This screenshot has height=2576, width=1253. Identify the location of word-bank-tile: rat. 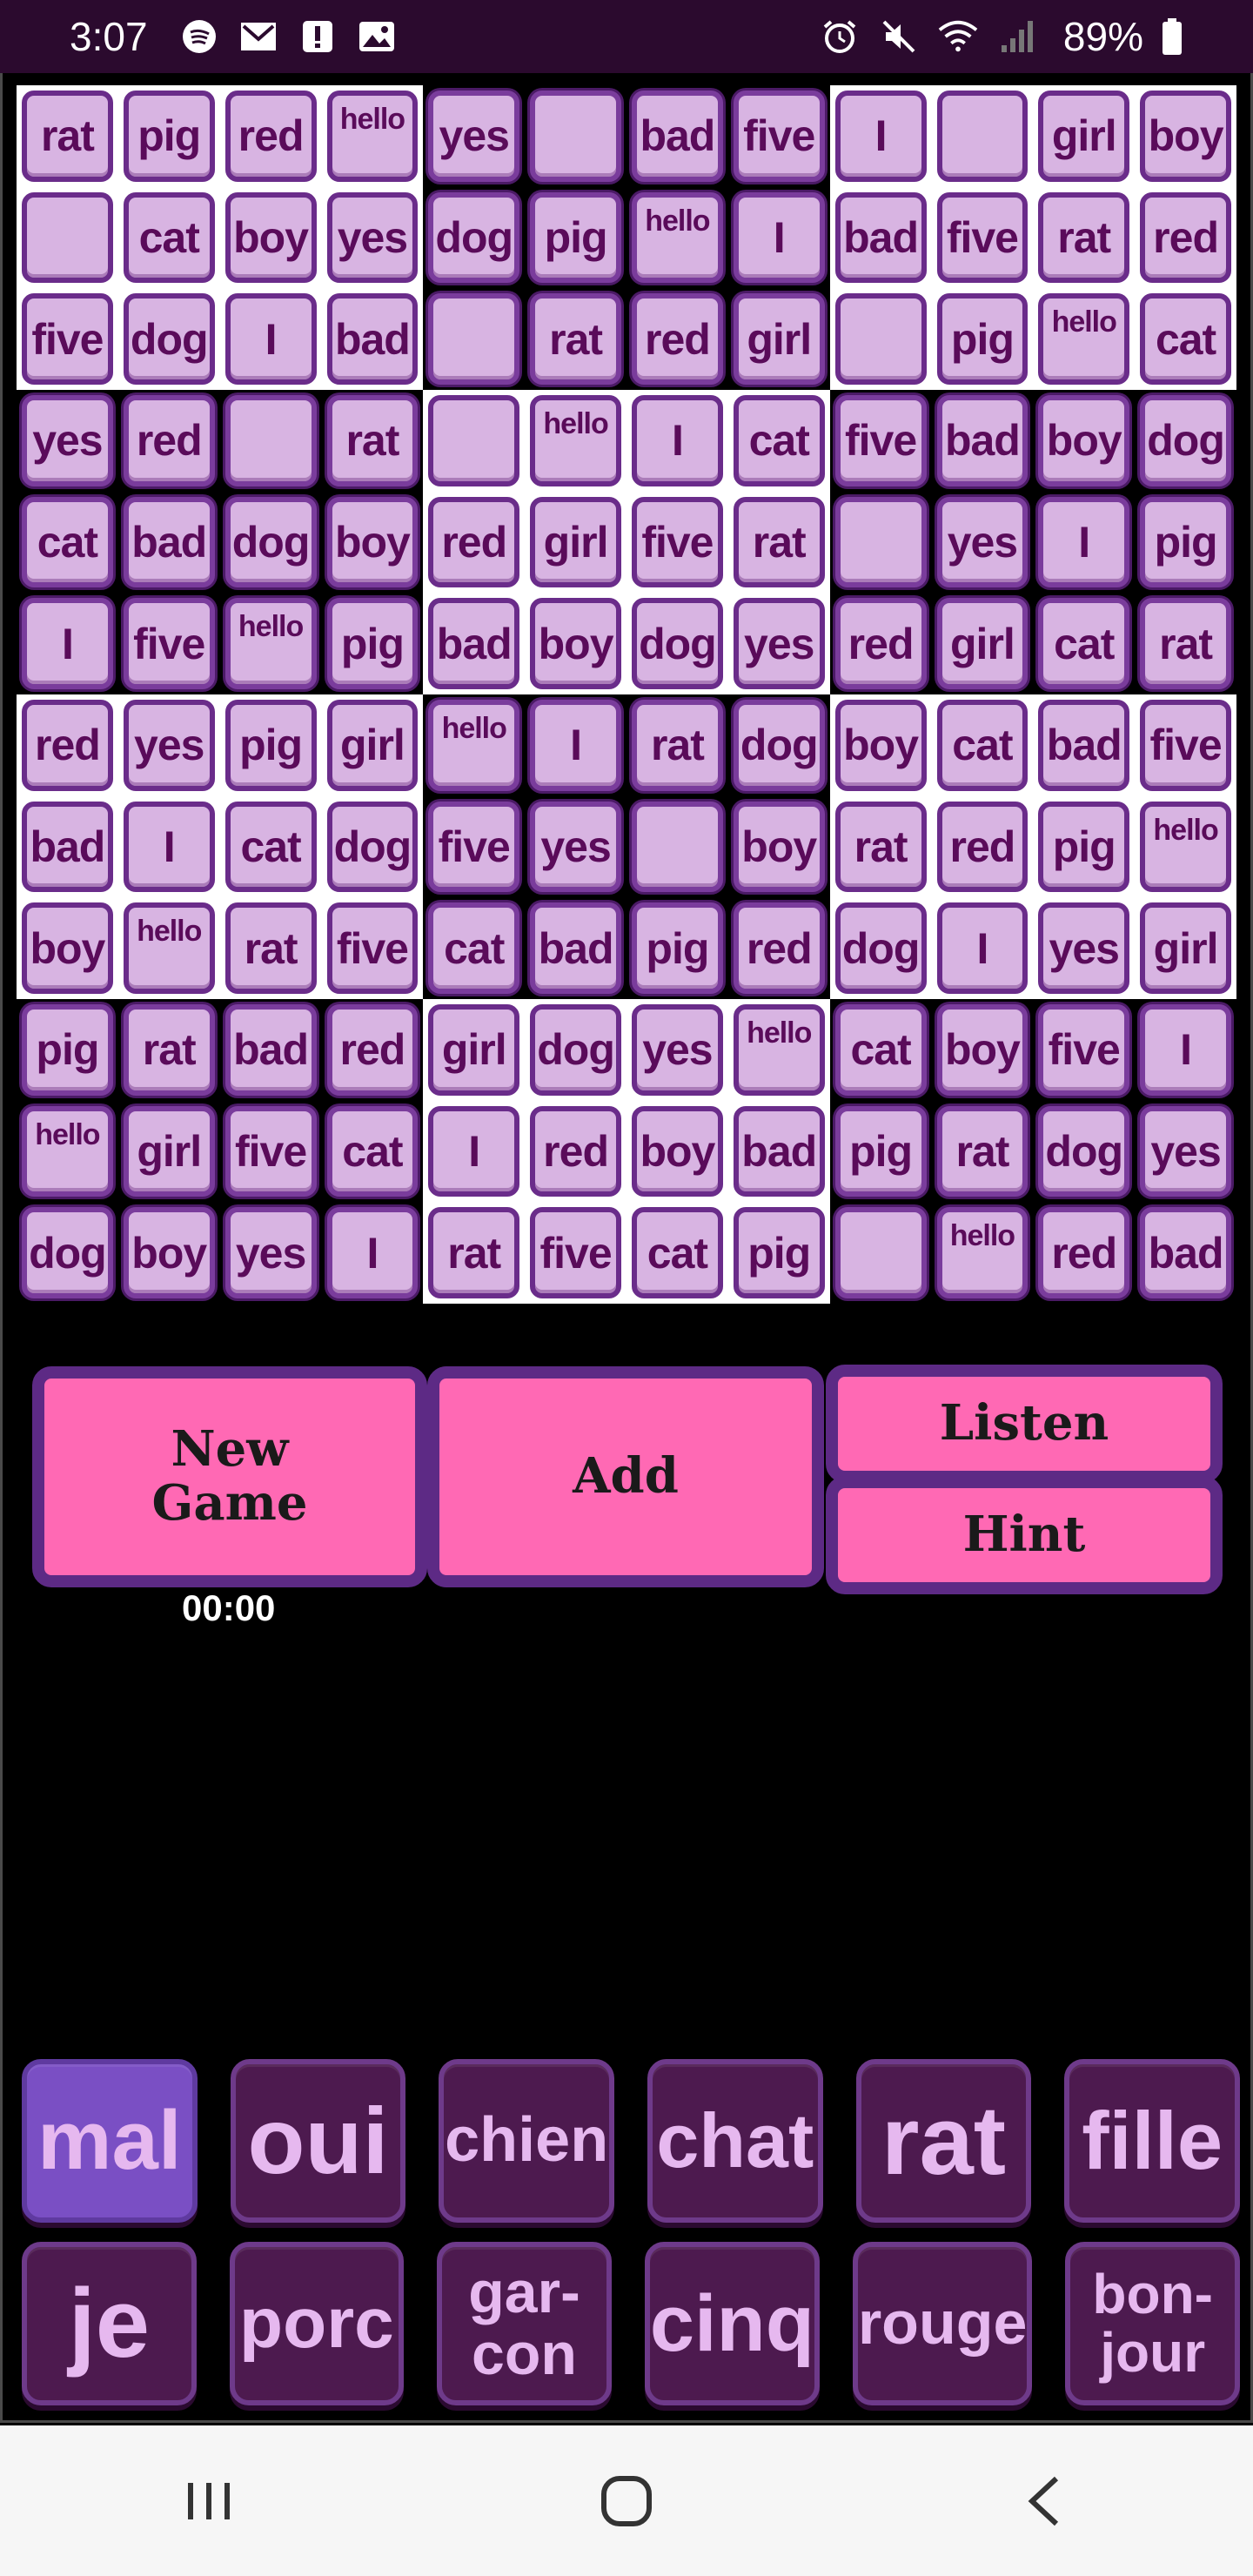
(943, 2141).